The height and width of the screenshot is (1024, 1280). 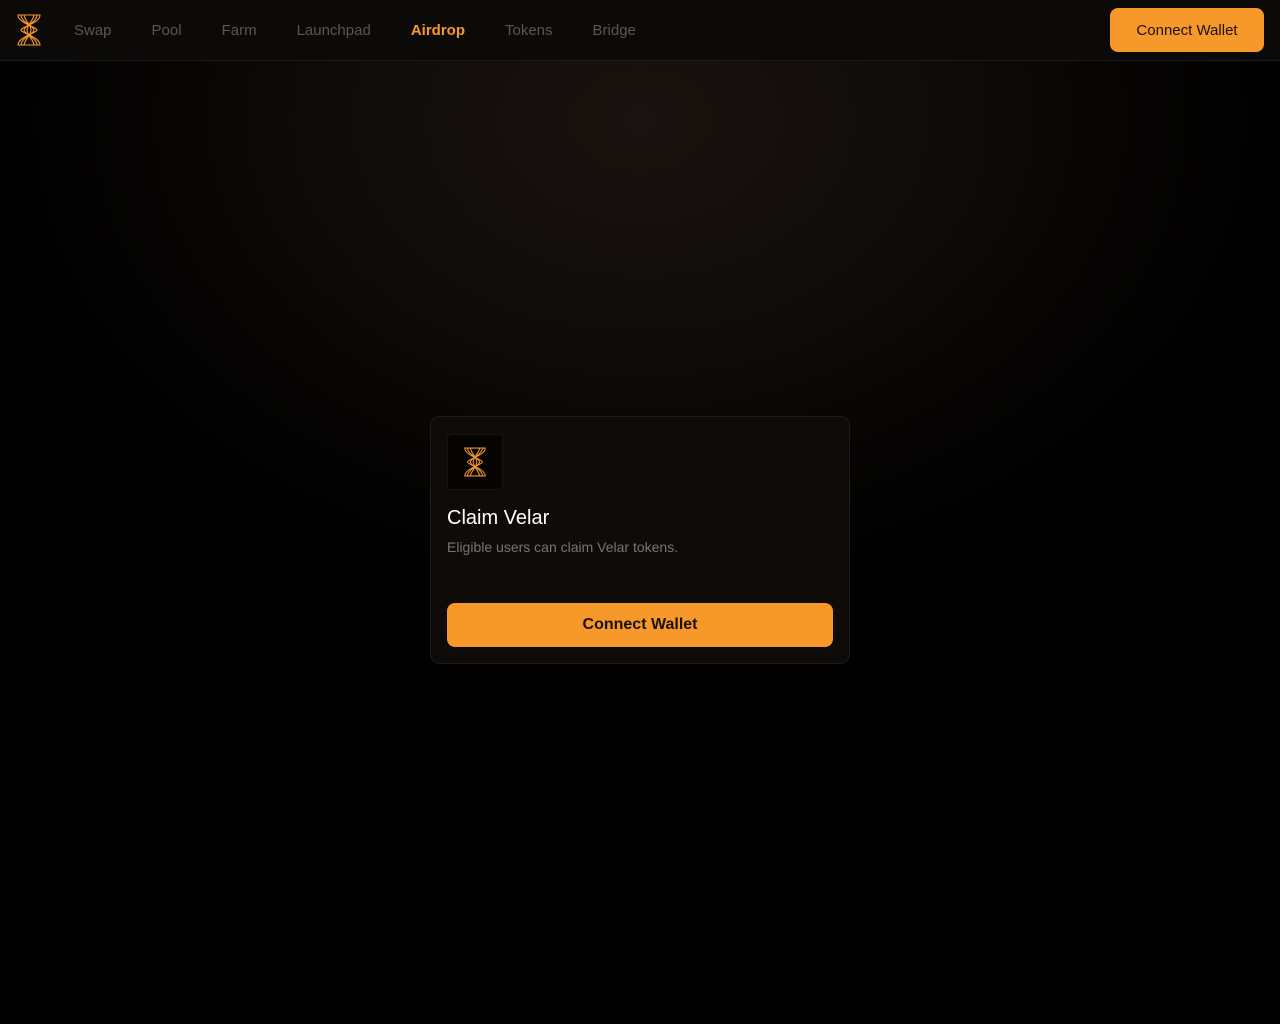 What do you see at coordinates (1187, 30) in the screenshot?
I see `header-connect-wallet-button: Connect Wallet` at bounding box center [1187, 30].